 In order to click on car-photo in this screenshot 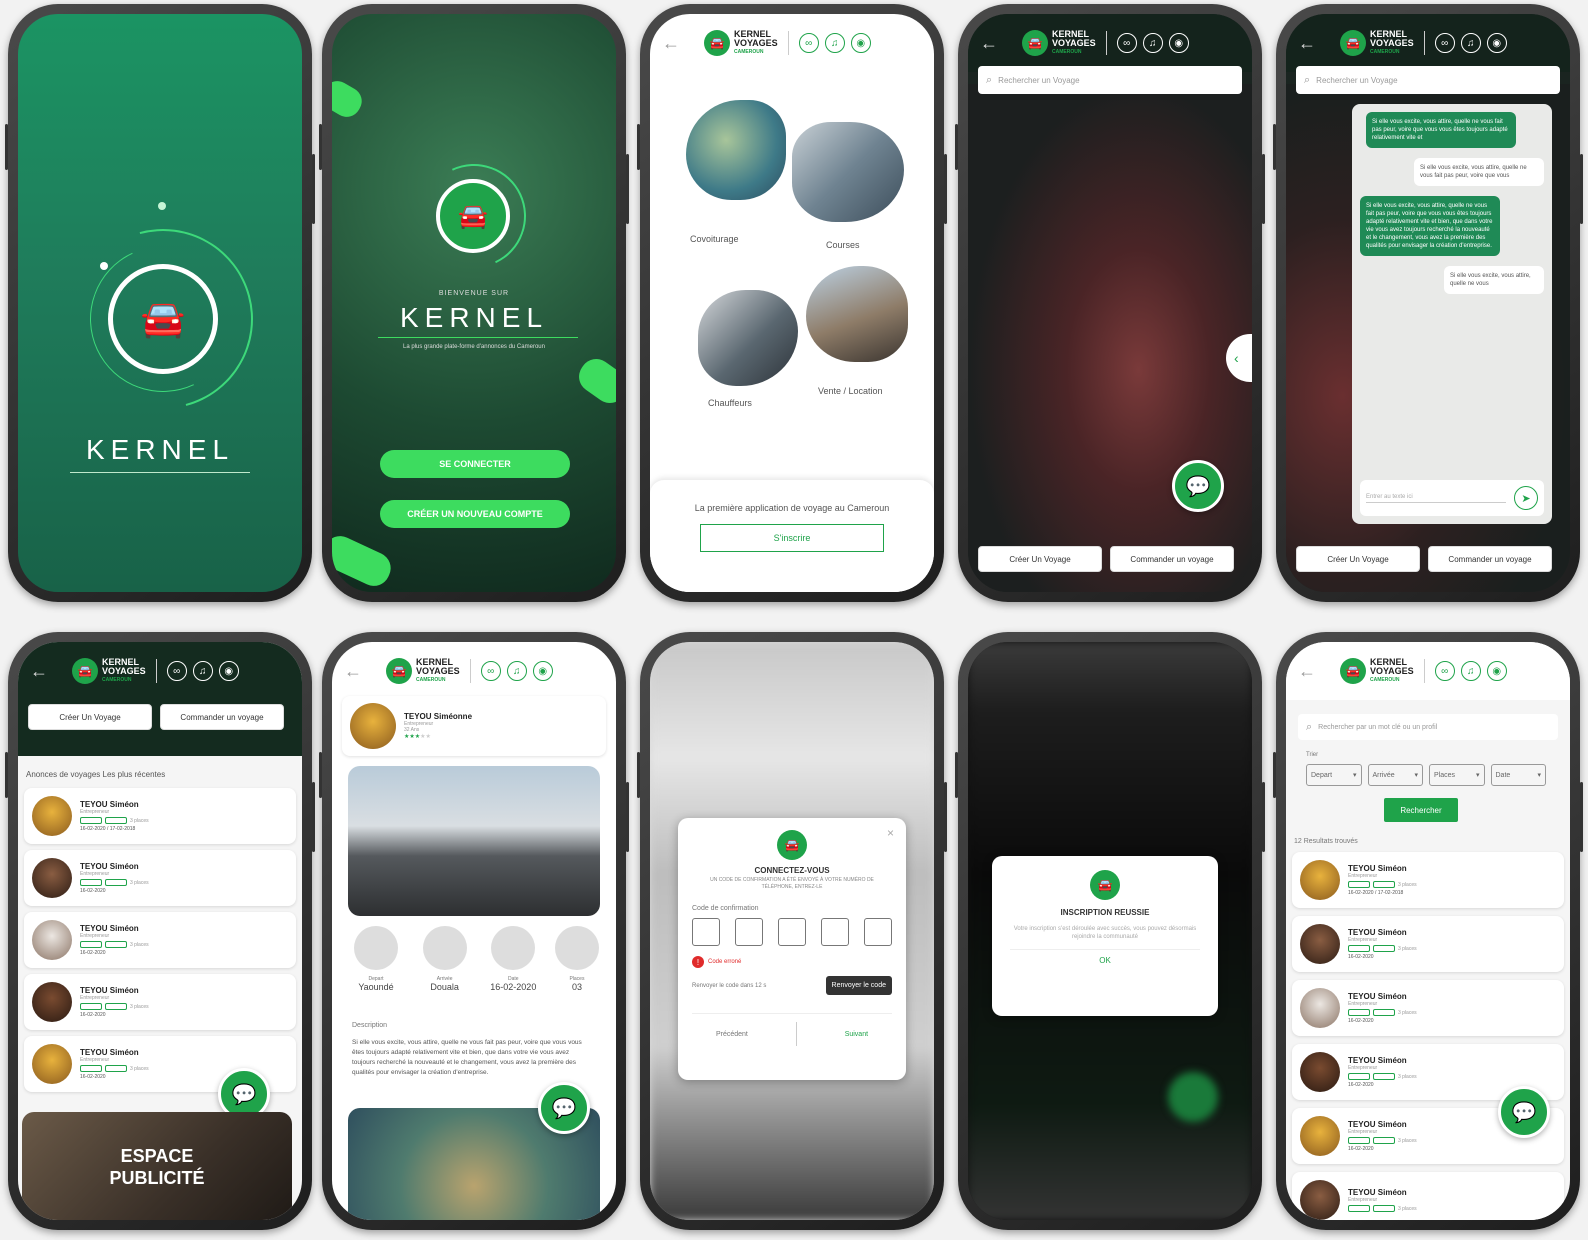, I will do `click(474, 841)`.